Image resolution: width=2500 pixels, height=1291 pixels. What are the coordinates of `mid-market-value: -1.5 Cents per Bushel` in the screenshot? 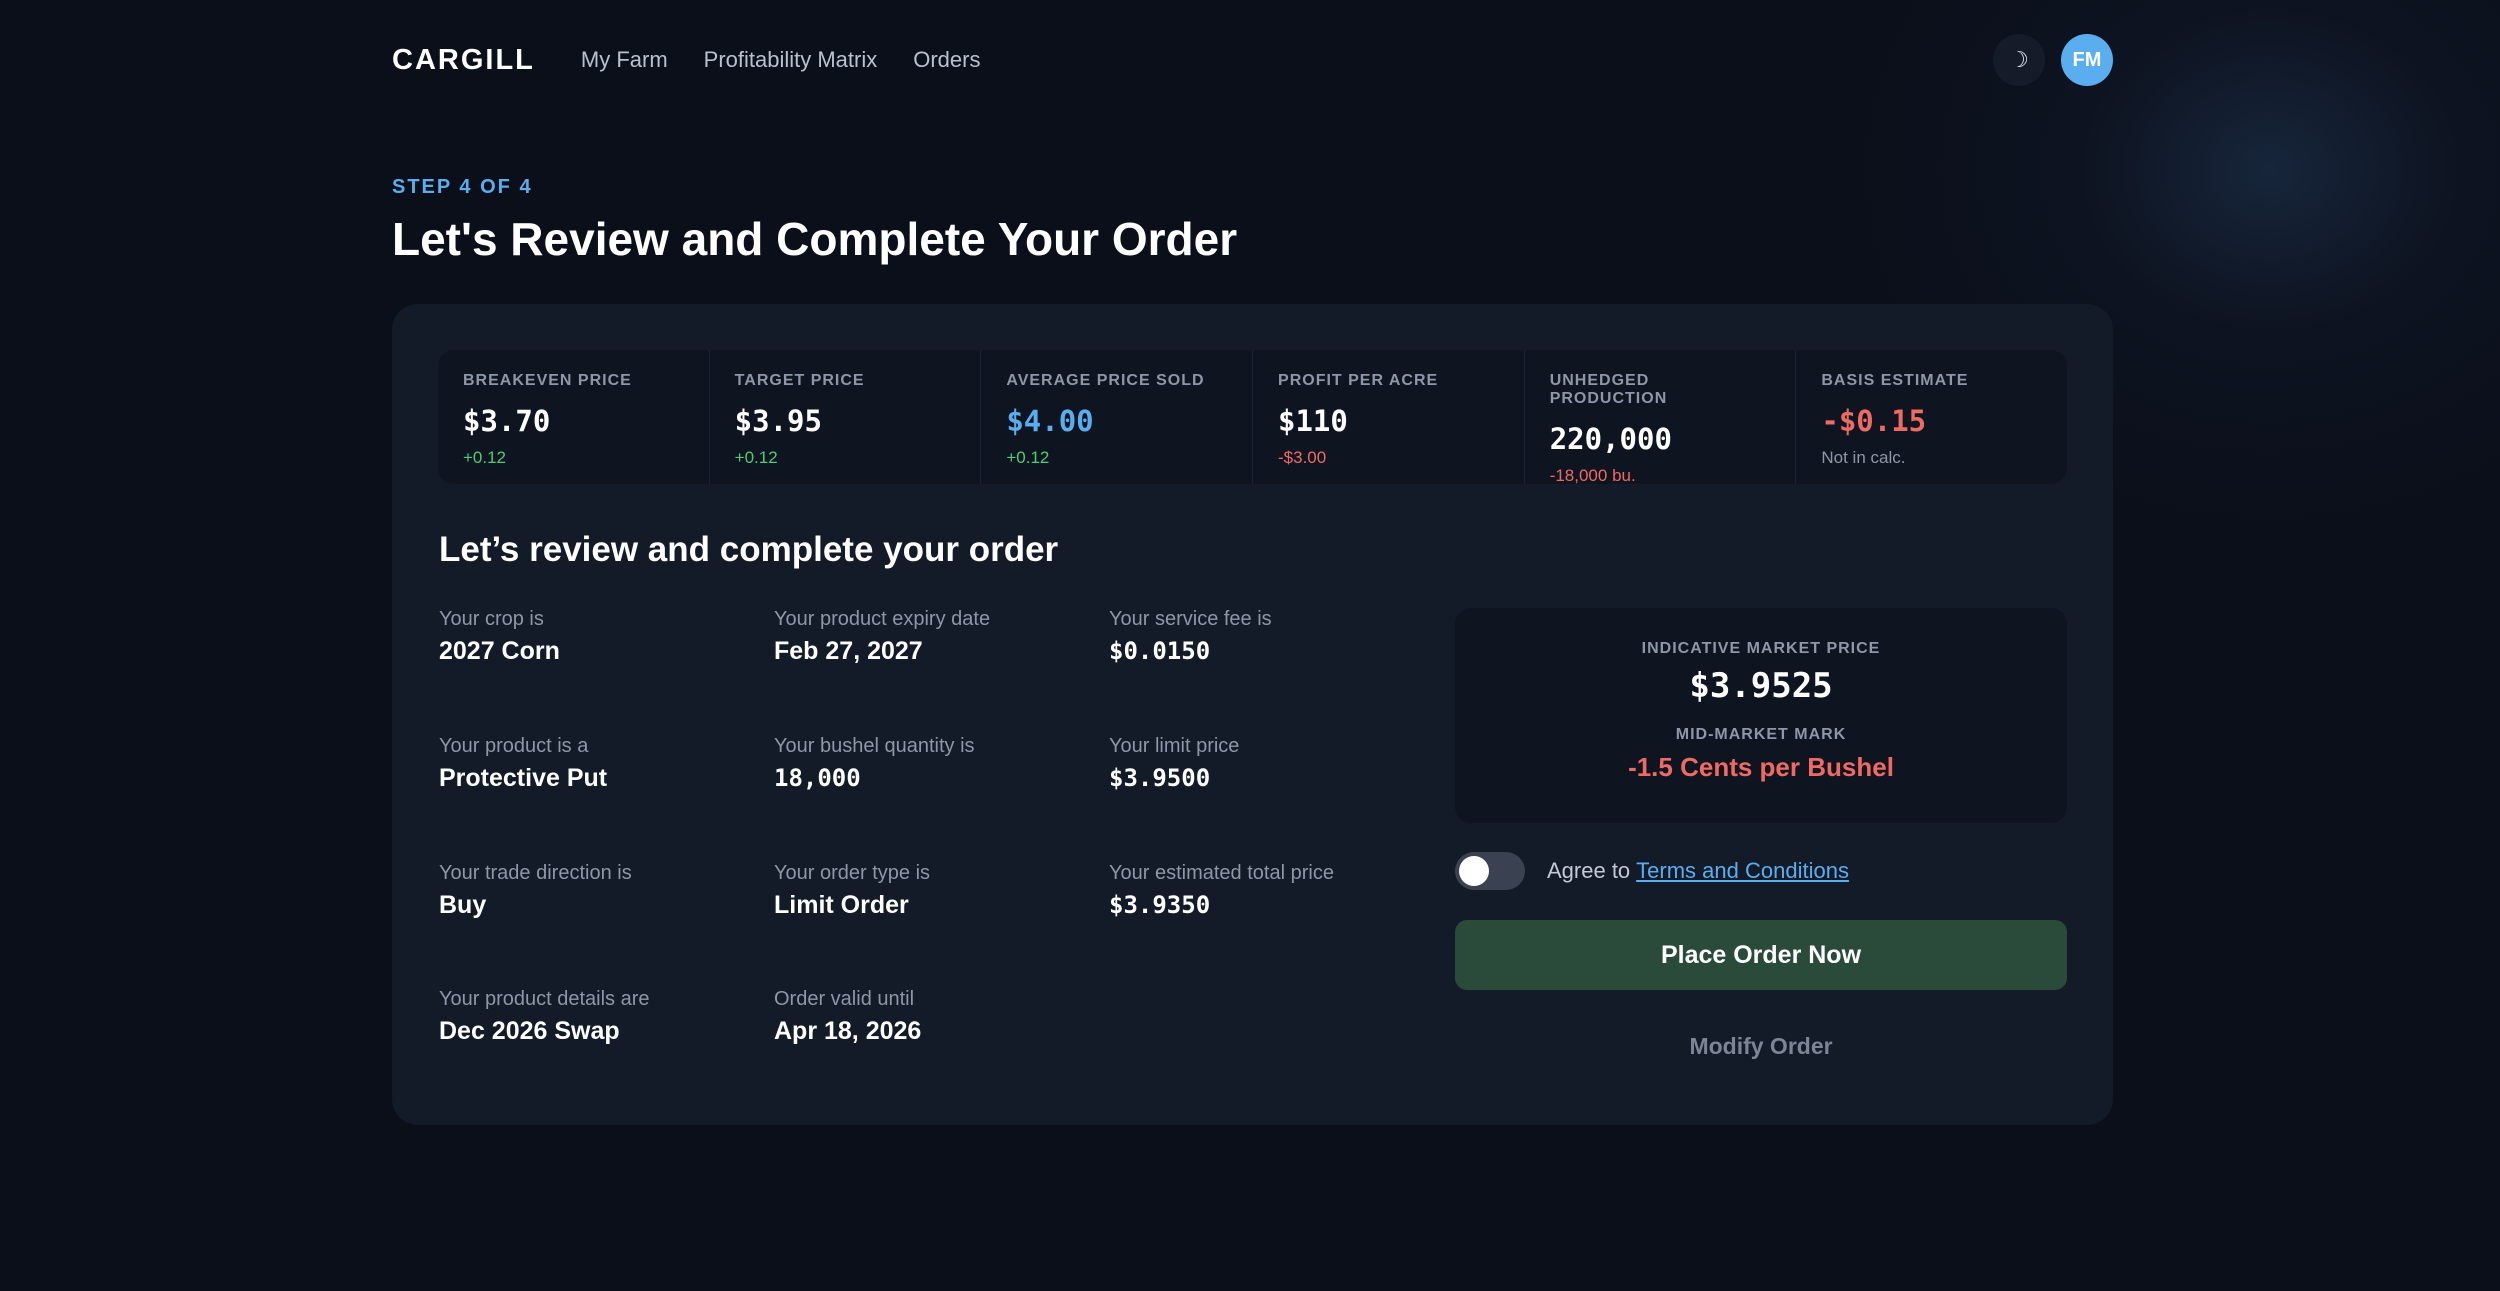 It's located at (1761, 767).